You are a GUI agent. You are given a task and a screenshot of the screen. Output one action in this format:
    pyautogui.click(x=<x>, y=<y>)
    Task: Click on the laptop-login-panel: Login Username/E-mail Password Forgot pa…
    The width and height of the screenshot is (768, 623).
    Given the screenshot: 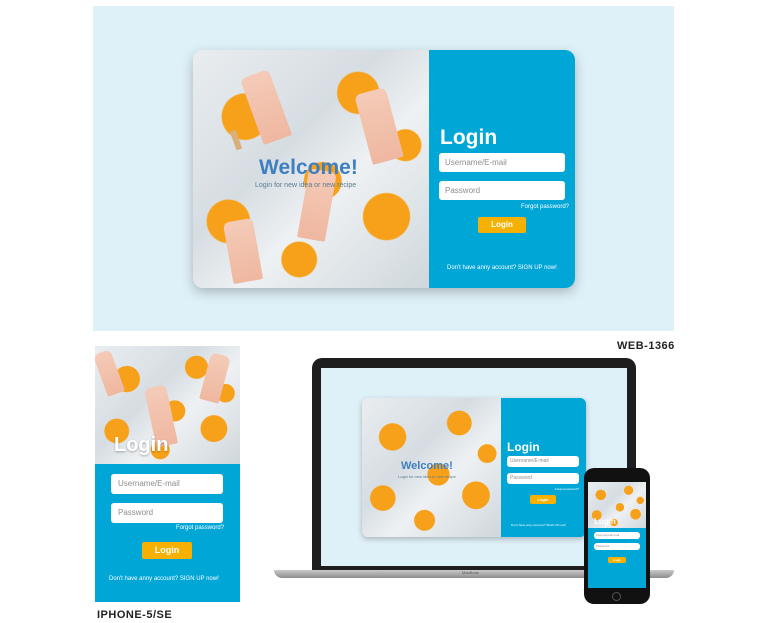 What is the action you would take?
    pyautogui.click(x=543, y=467)
    